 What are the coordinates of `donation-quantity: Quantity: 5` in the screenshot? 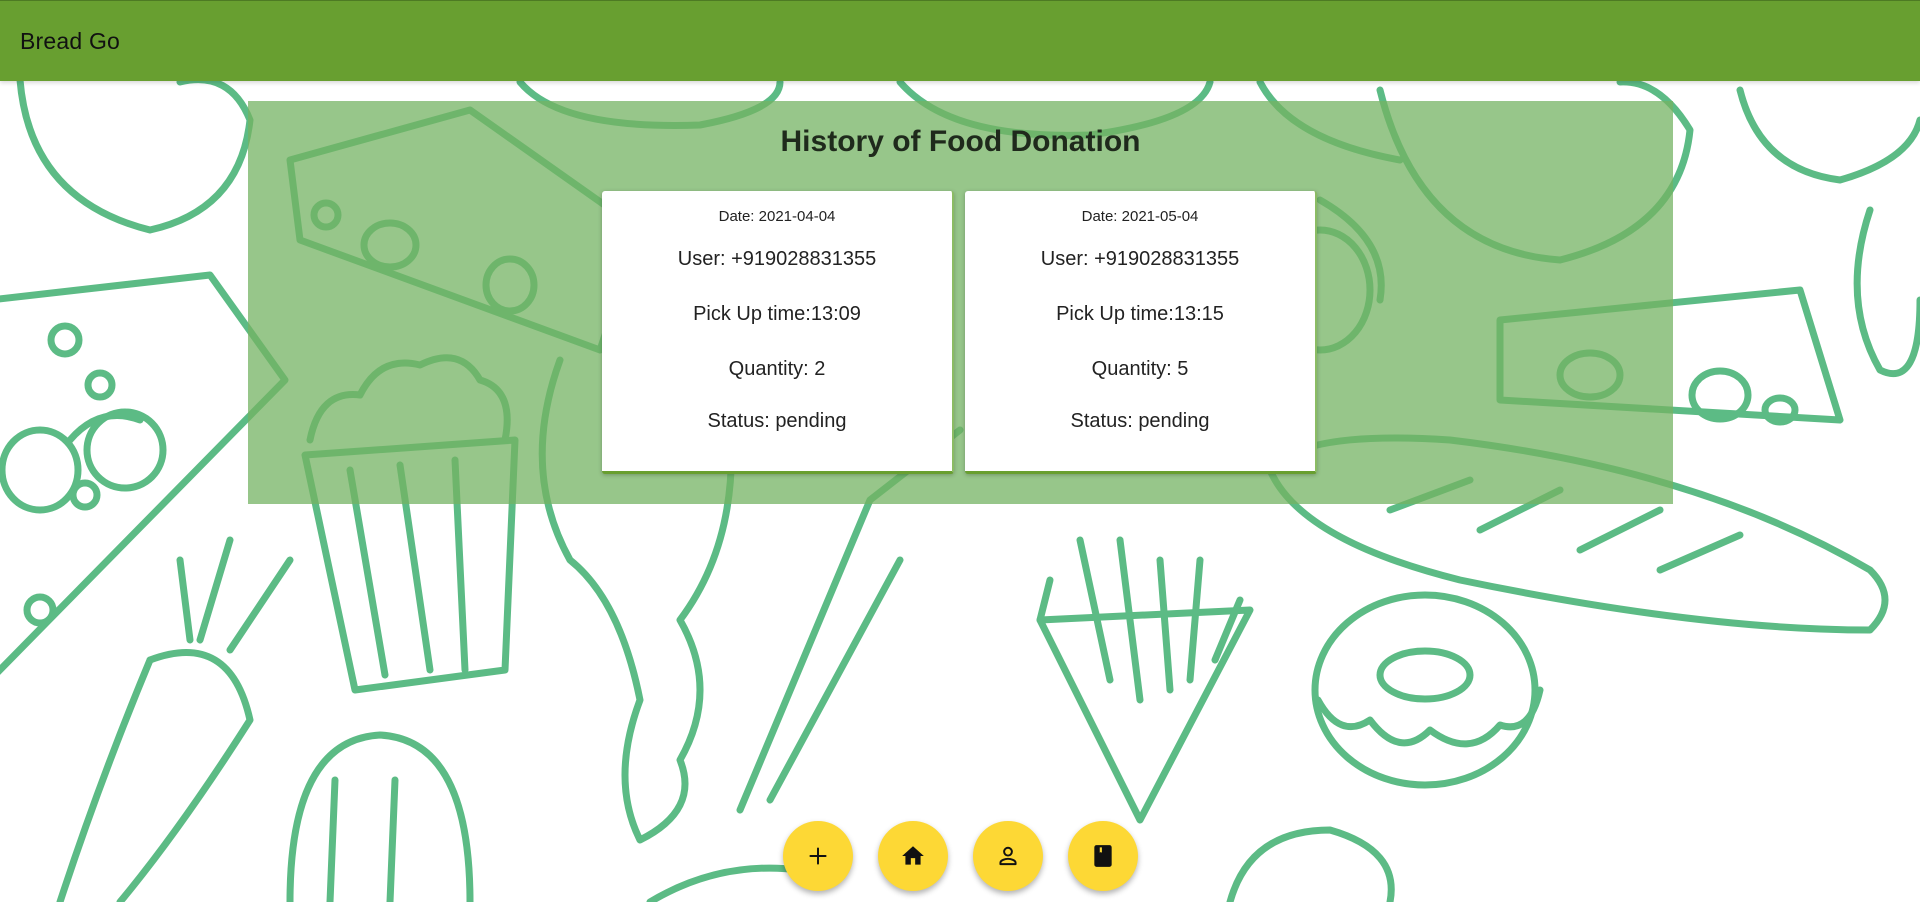 It's located at (1140, 369).